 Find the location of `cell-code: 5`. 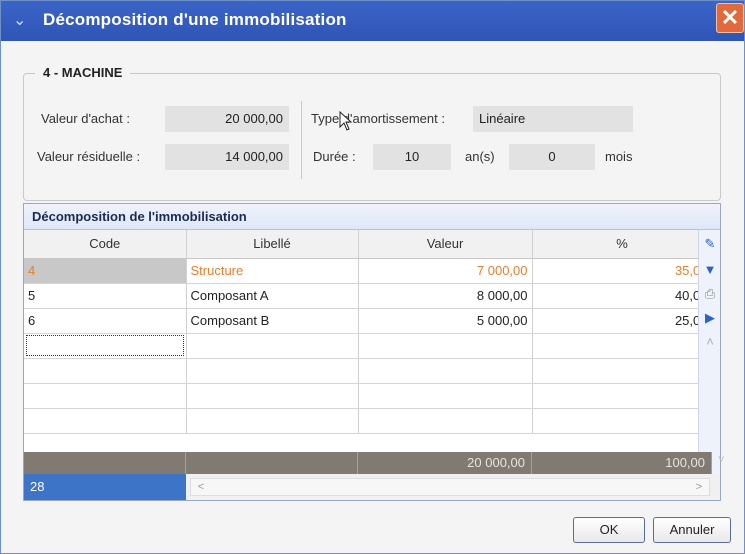

cell-code: 5 is located at coordinates (105, 296).